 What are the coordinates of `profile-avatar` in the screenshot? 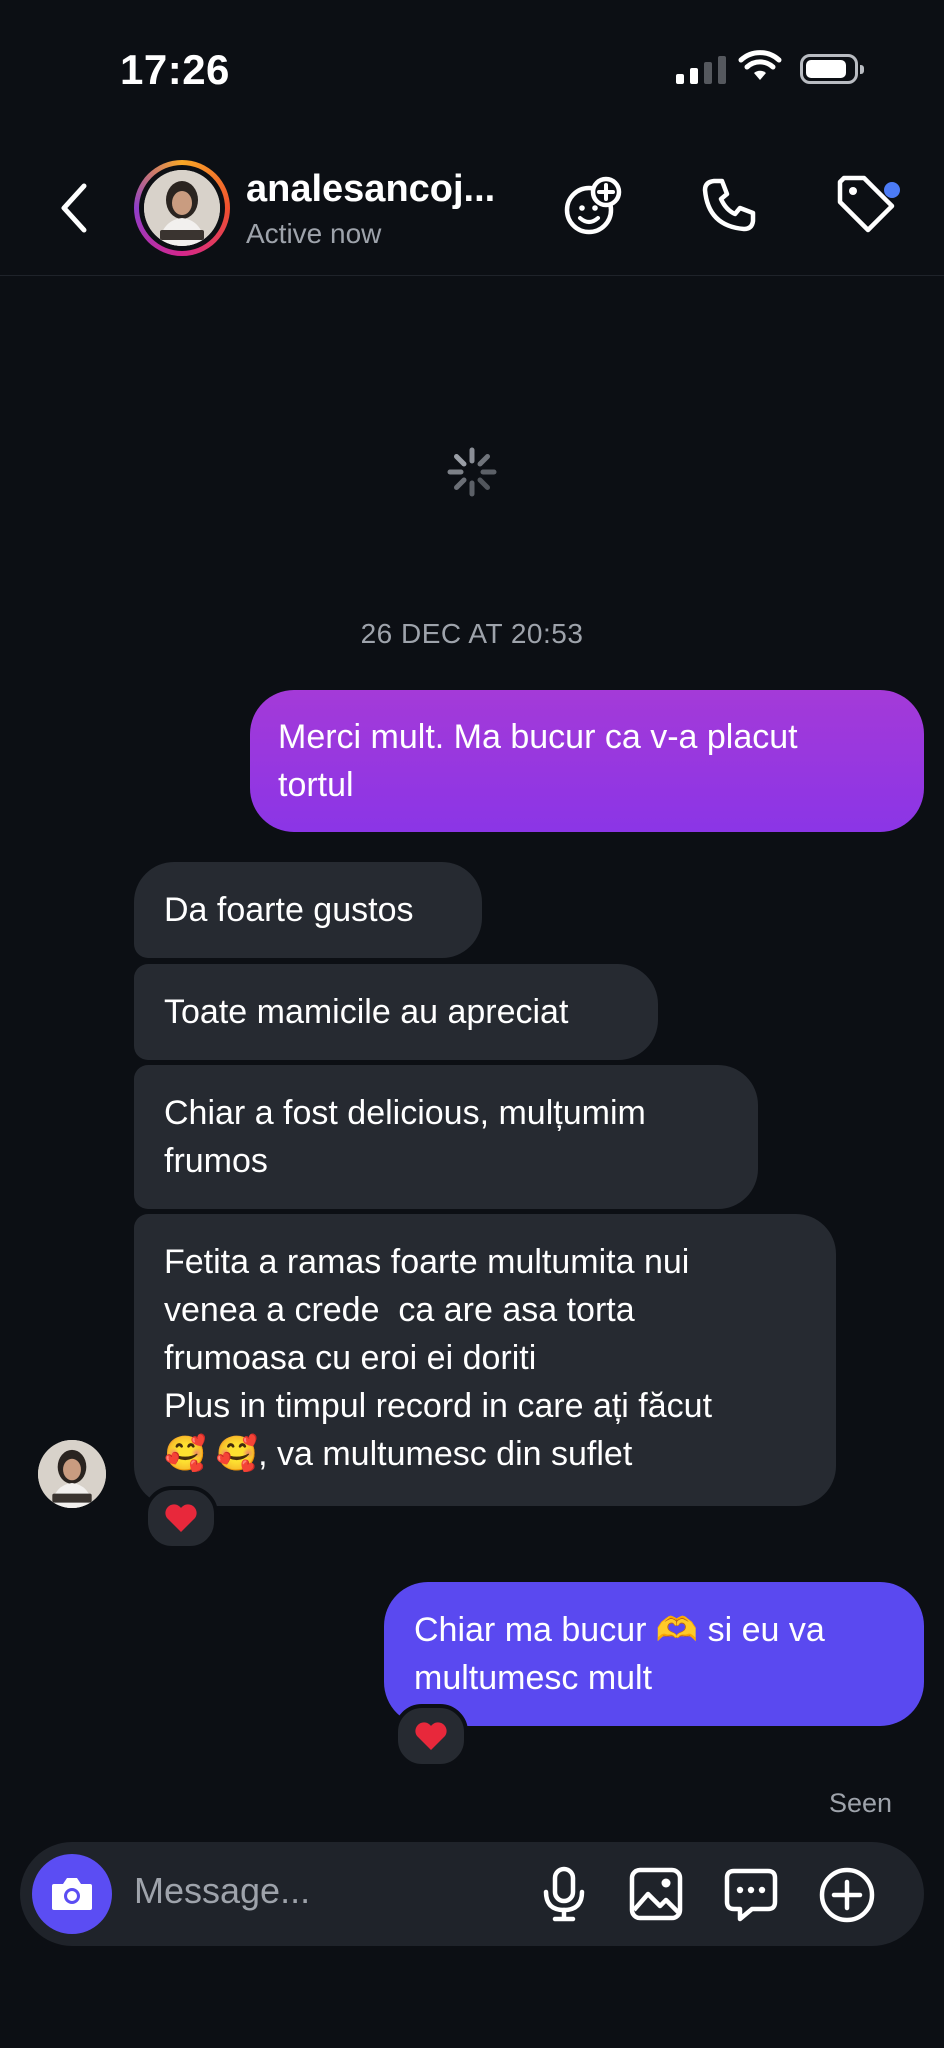 It's located at (182, 208).